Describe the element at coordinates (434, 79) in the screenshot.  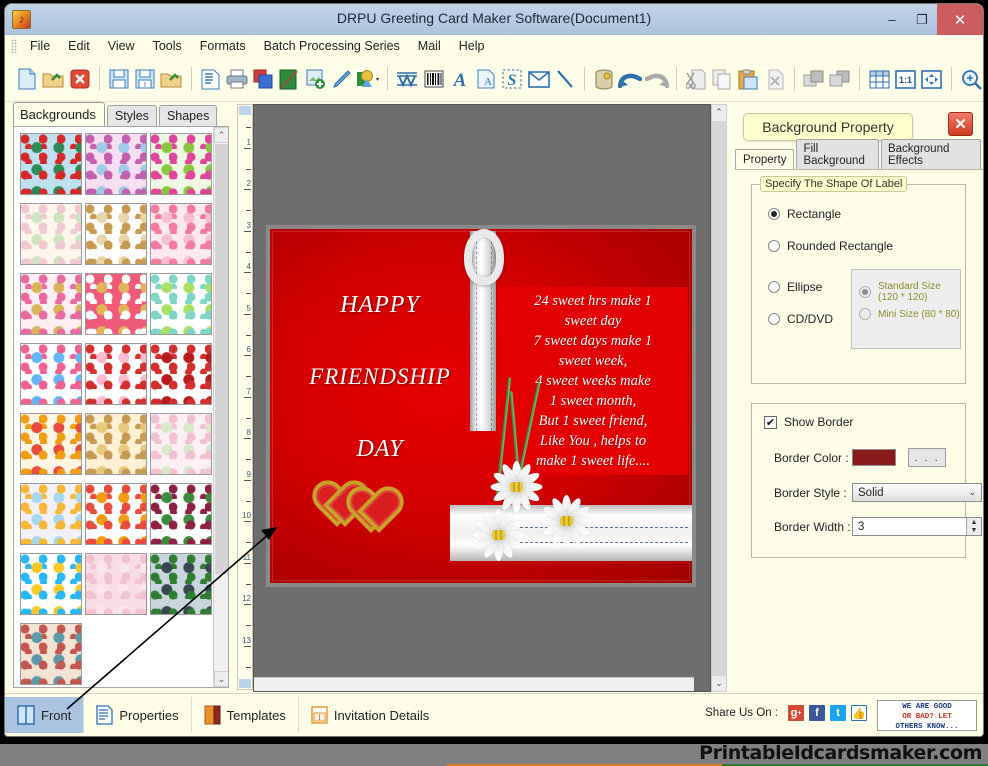
I see `barcode-icon` at that location.